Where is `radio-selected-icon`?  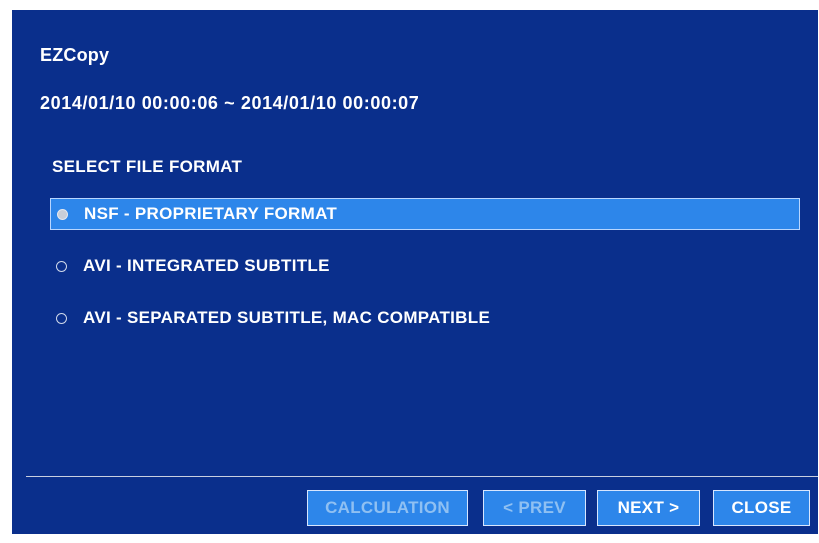
radio-selected-icon is located at coordinates (62, 214).